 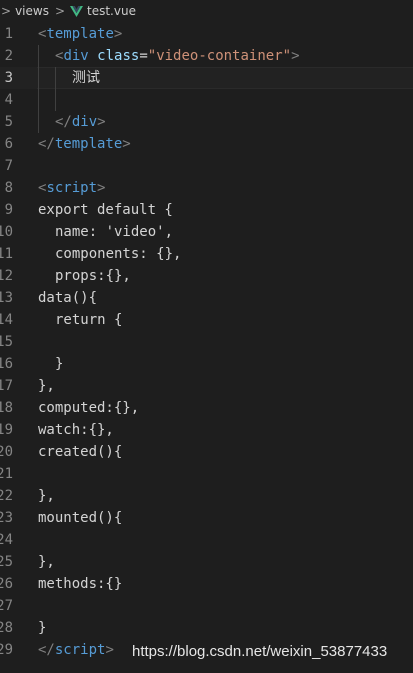 What do you see at coordinates (206, 210) in the screenshot?
I see `code-line: 9 export default {` at bounding box center [206, 210].